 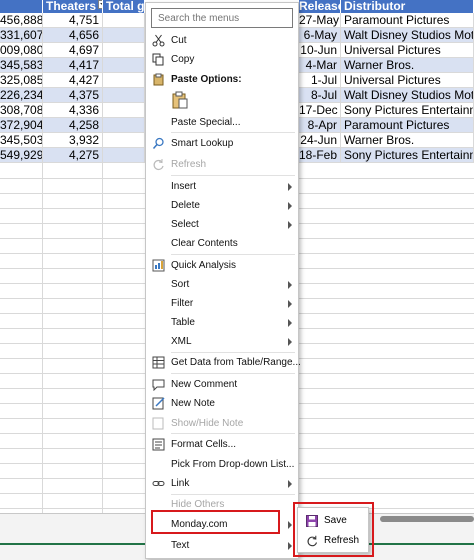 What do you see at coordinates (21, 20) in the screenshot?
I see `cell-gross: 456,888` at bounding box center [21, 20].